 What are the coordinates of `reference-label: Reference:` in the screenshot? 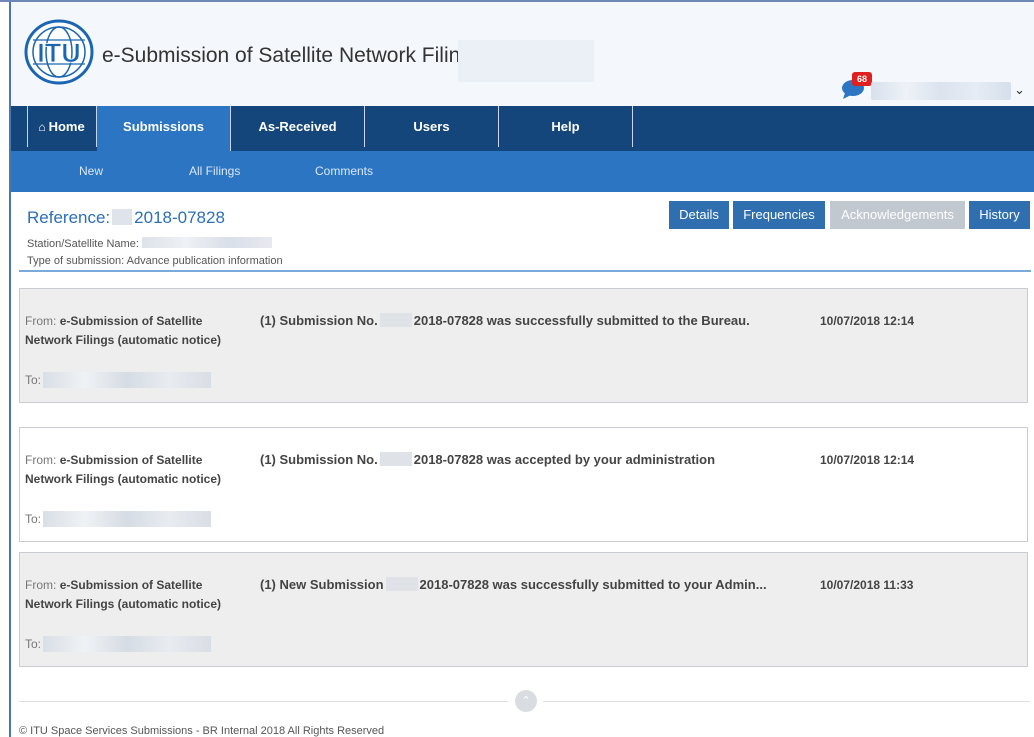 It's located at (69, 217).